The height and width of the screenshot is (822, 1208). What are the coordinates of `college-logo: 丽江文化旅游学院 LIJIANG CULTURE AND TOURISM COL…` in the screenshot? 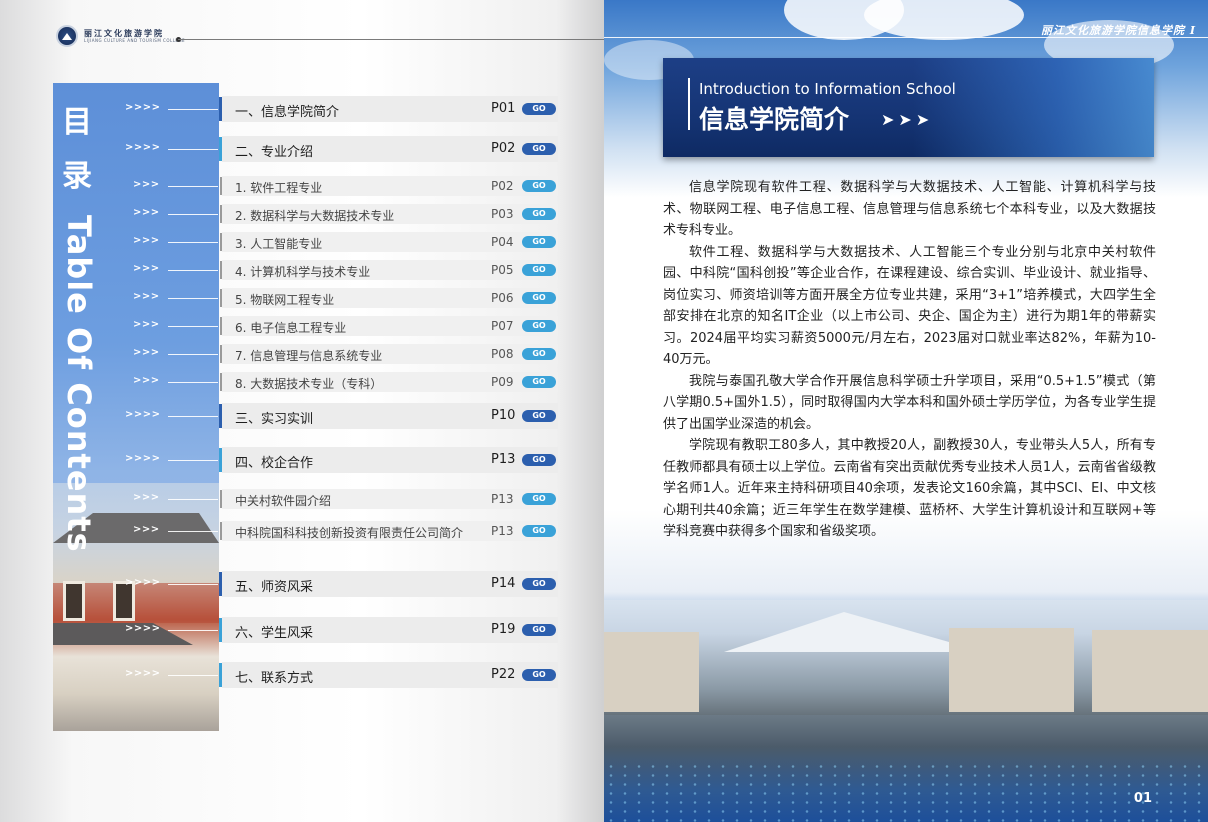 It's located at (120, 36).